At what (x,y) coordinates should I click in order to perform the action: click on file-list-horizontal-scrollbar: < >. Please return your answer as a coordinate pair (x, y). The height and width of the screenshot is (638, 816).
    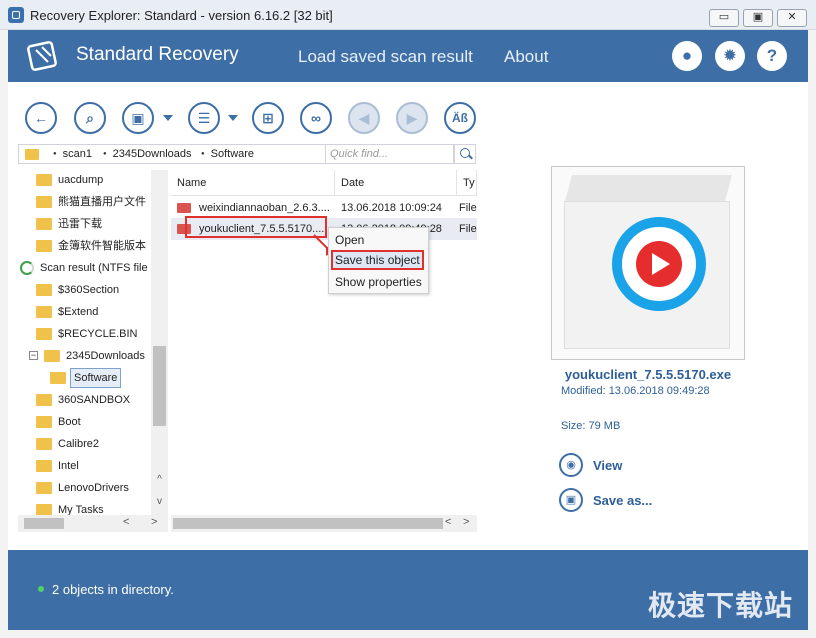
    Looking at the image, I should click on (324, 523).